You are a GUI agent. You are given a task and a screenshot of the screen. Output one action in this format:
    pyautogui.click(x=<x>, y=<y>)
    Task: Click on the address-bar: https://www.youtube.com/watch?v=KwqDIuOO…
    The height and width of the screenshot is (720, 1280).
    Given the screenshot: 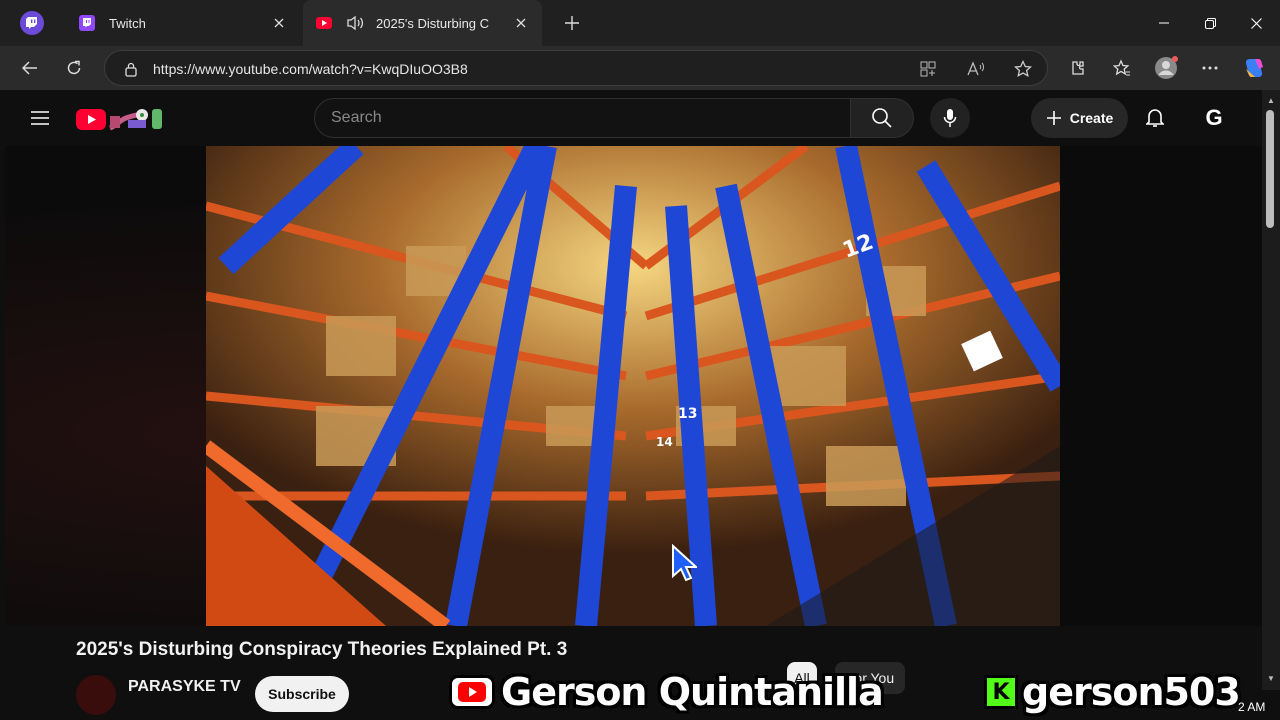 What is the action you would take?
    pyautogui.click(x=576, y=68)
    